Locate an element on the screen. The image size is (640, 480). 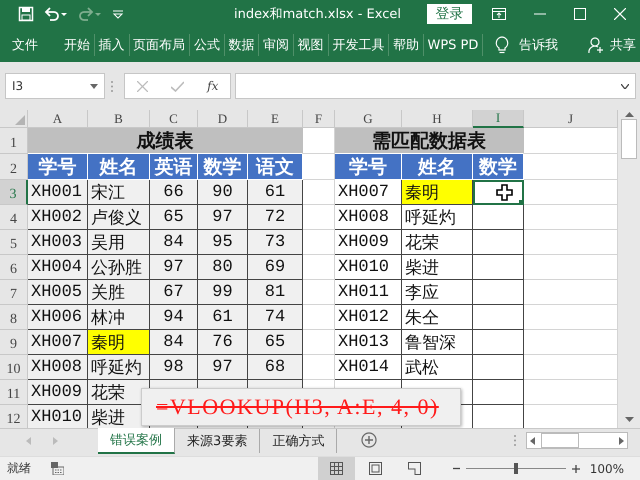
page-break-icon is located at coordinates (414, 468).